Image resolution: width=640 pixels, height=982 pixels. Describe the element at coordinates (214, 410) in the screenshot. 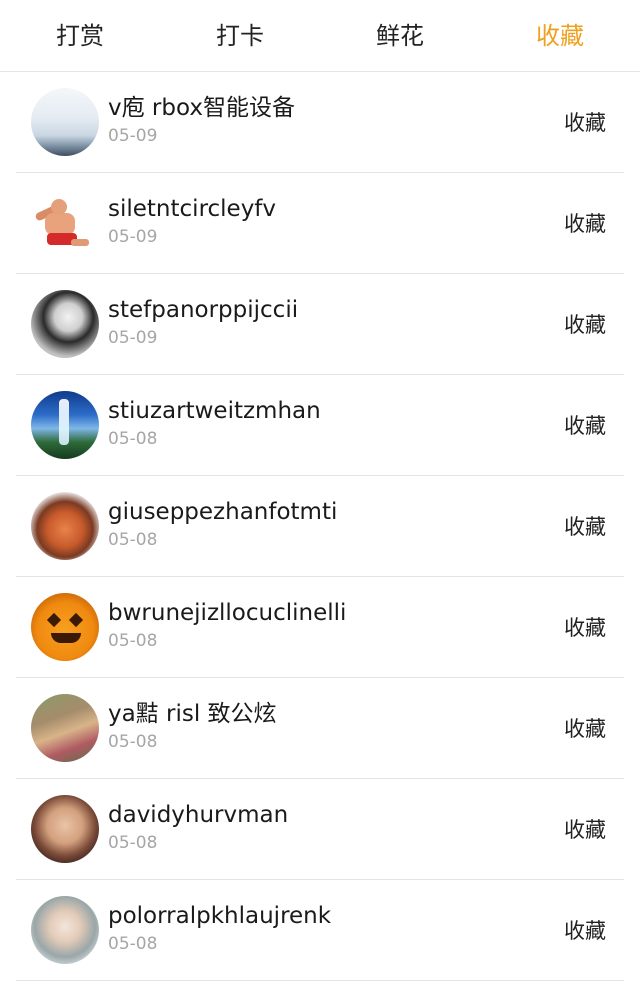

I see `user-name: stiuzartweitzmhan` at that location.